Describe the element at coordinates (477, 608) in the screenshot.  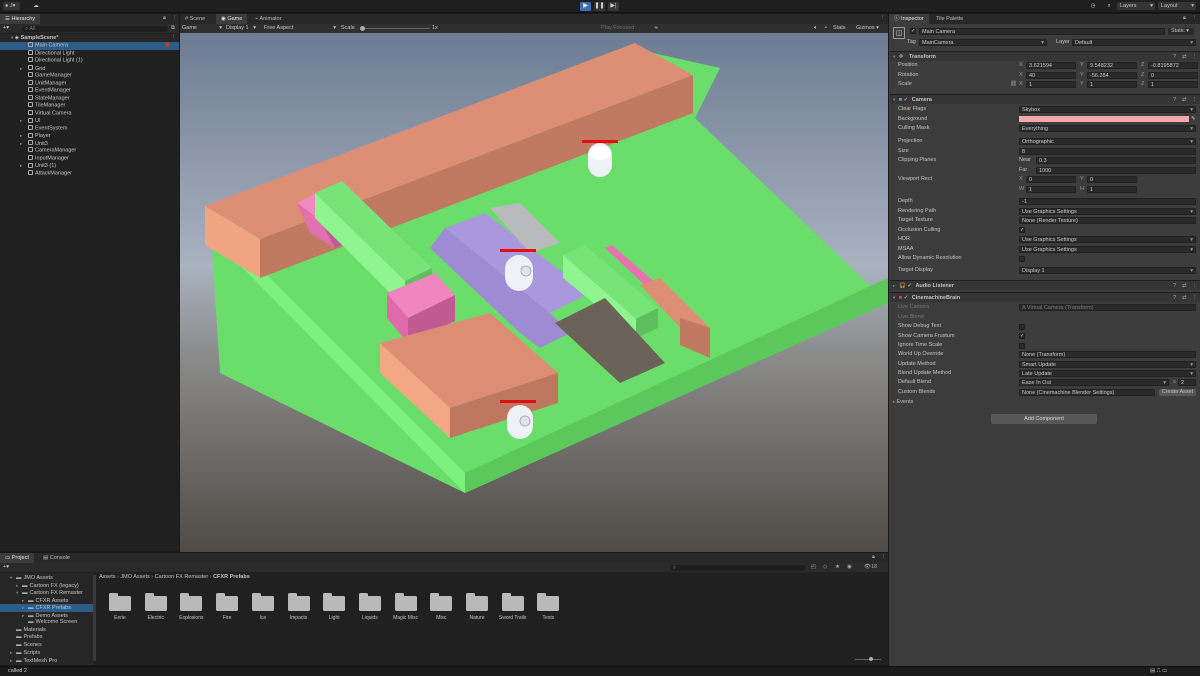
I see `folder-nature: Nature` at that location.